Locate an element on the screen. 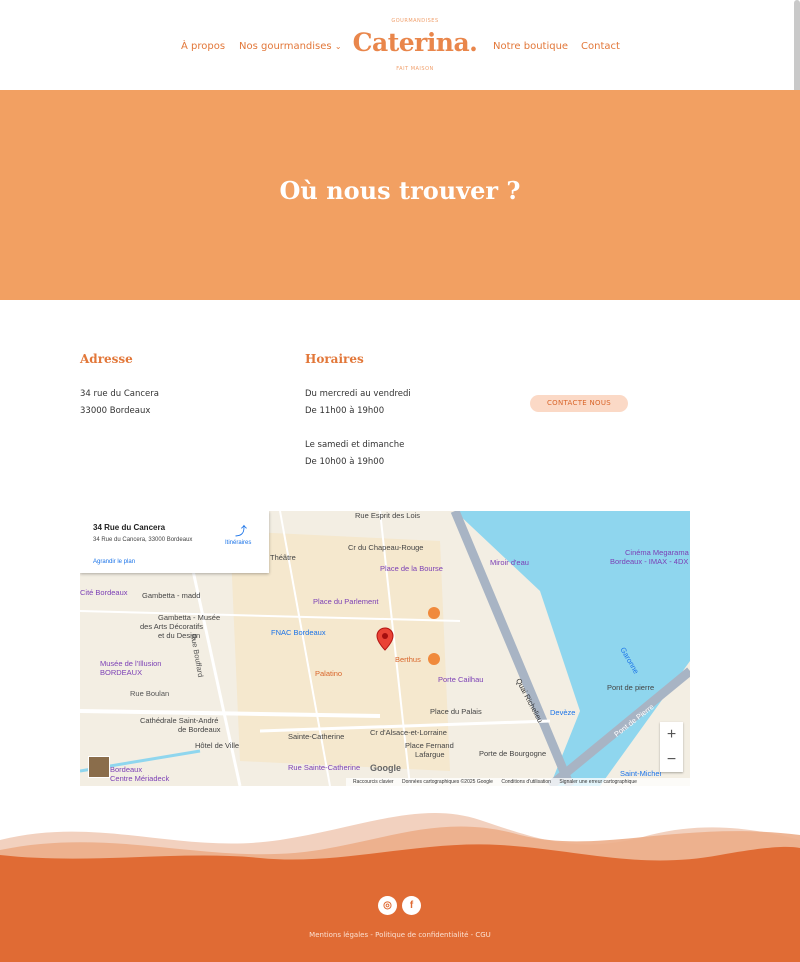 This screenshot has height=962, width=800. map-label-text: Cinéma Megarama is located at coordinates (657, 552).